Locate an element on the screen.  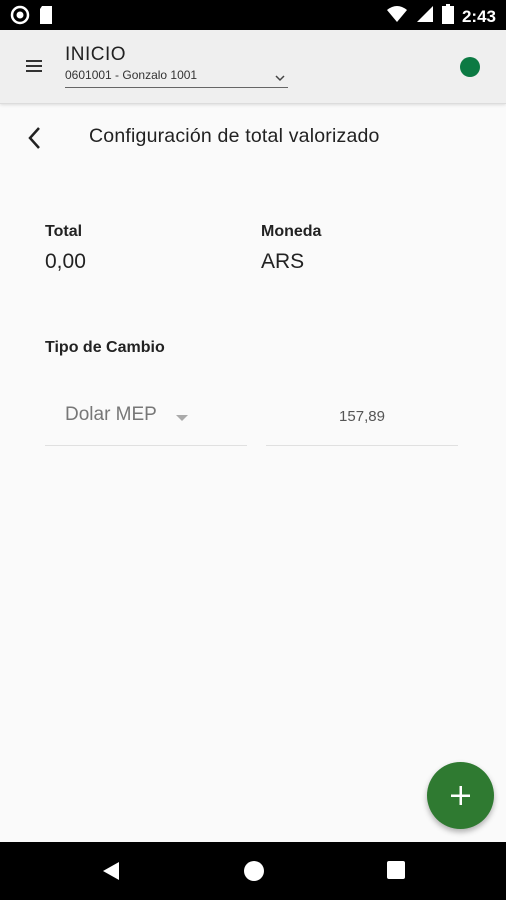
chevron-down-icon is located at coordinates (280, 79).